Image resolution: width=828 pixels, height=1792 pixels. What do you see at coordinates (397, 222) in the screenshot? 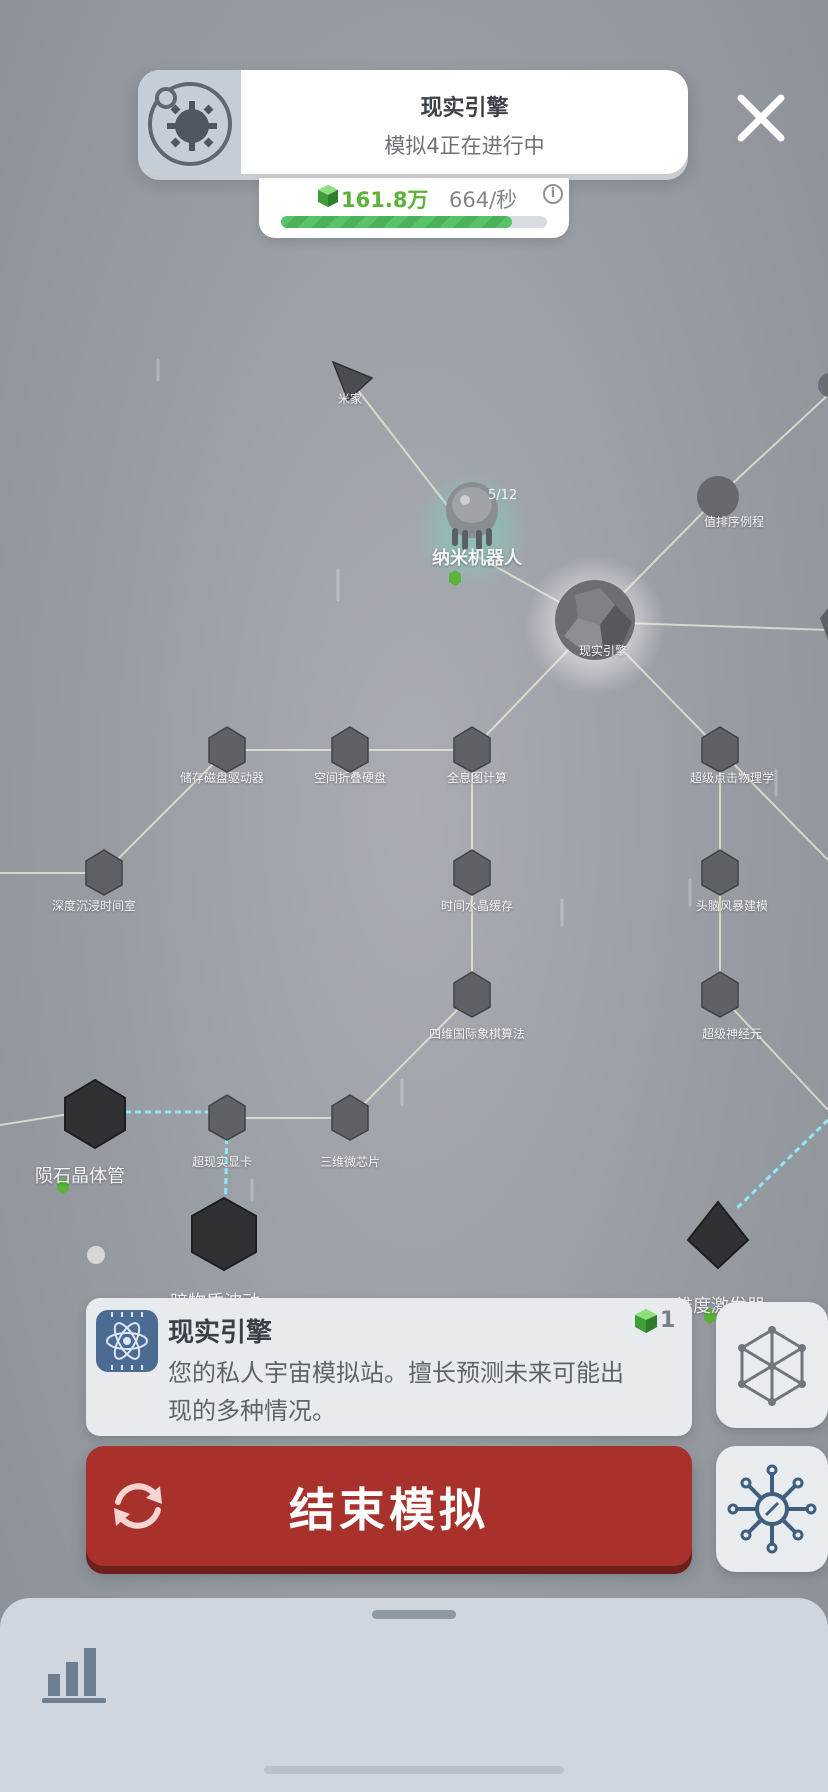
I see `progress-fill` at bounding box center [397, 222].